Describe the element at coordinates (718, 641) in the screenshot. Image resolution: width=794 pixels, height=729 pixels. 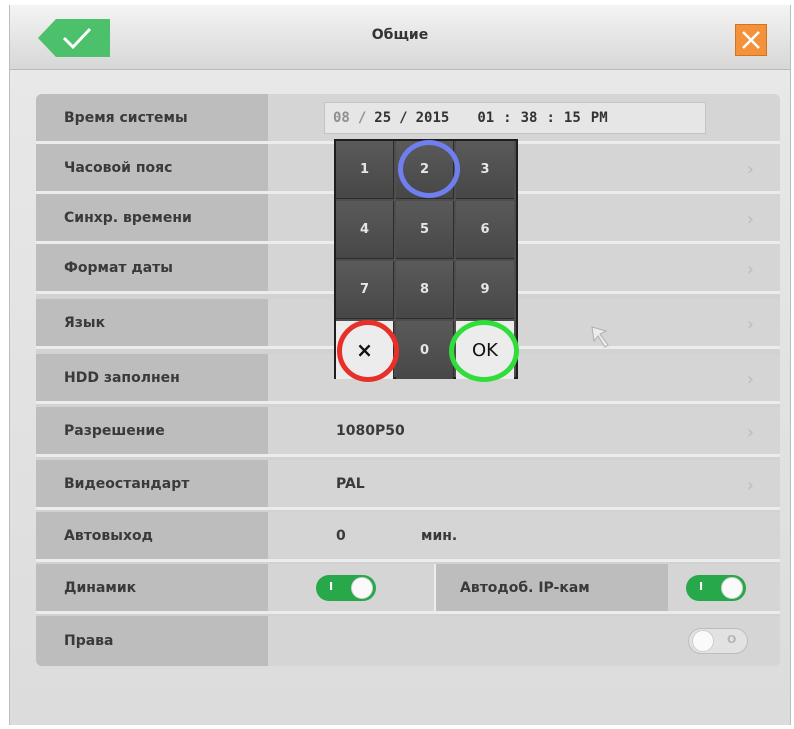
I see `rights-toggle: O` at that location.